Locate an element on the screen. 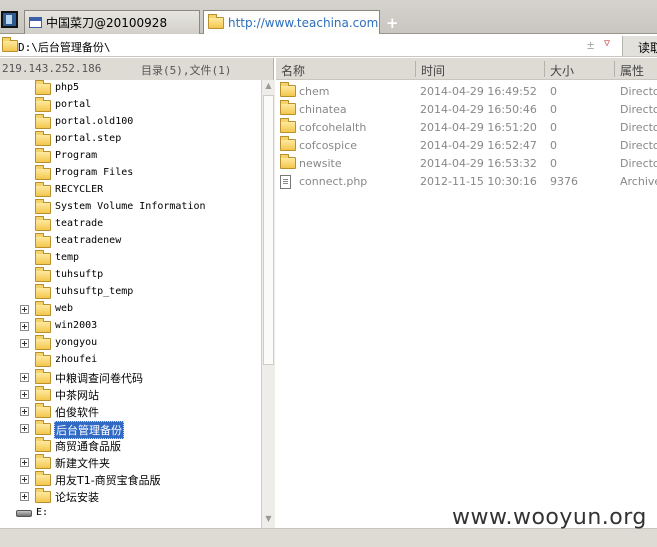  tree-item-label: temp is located at coordinates (67, 257).